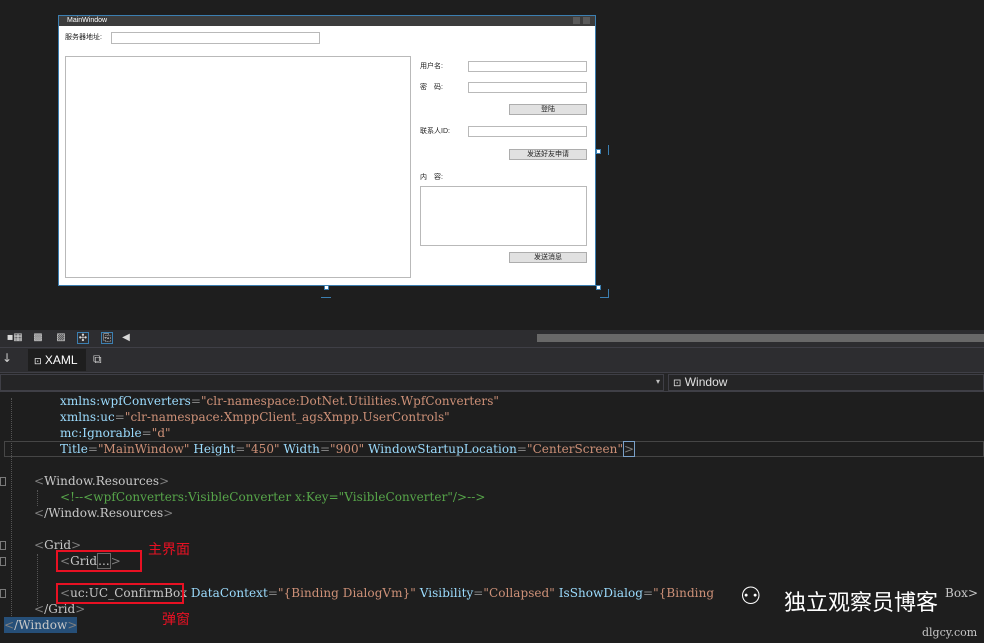 Image resolution: width=984 pixels, height=643 pixels. Describe the element at coordinates (431, 177) in the screenshot. I see `content-label: 内 容:` at that location.